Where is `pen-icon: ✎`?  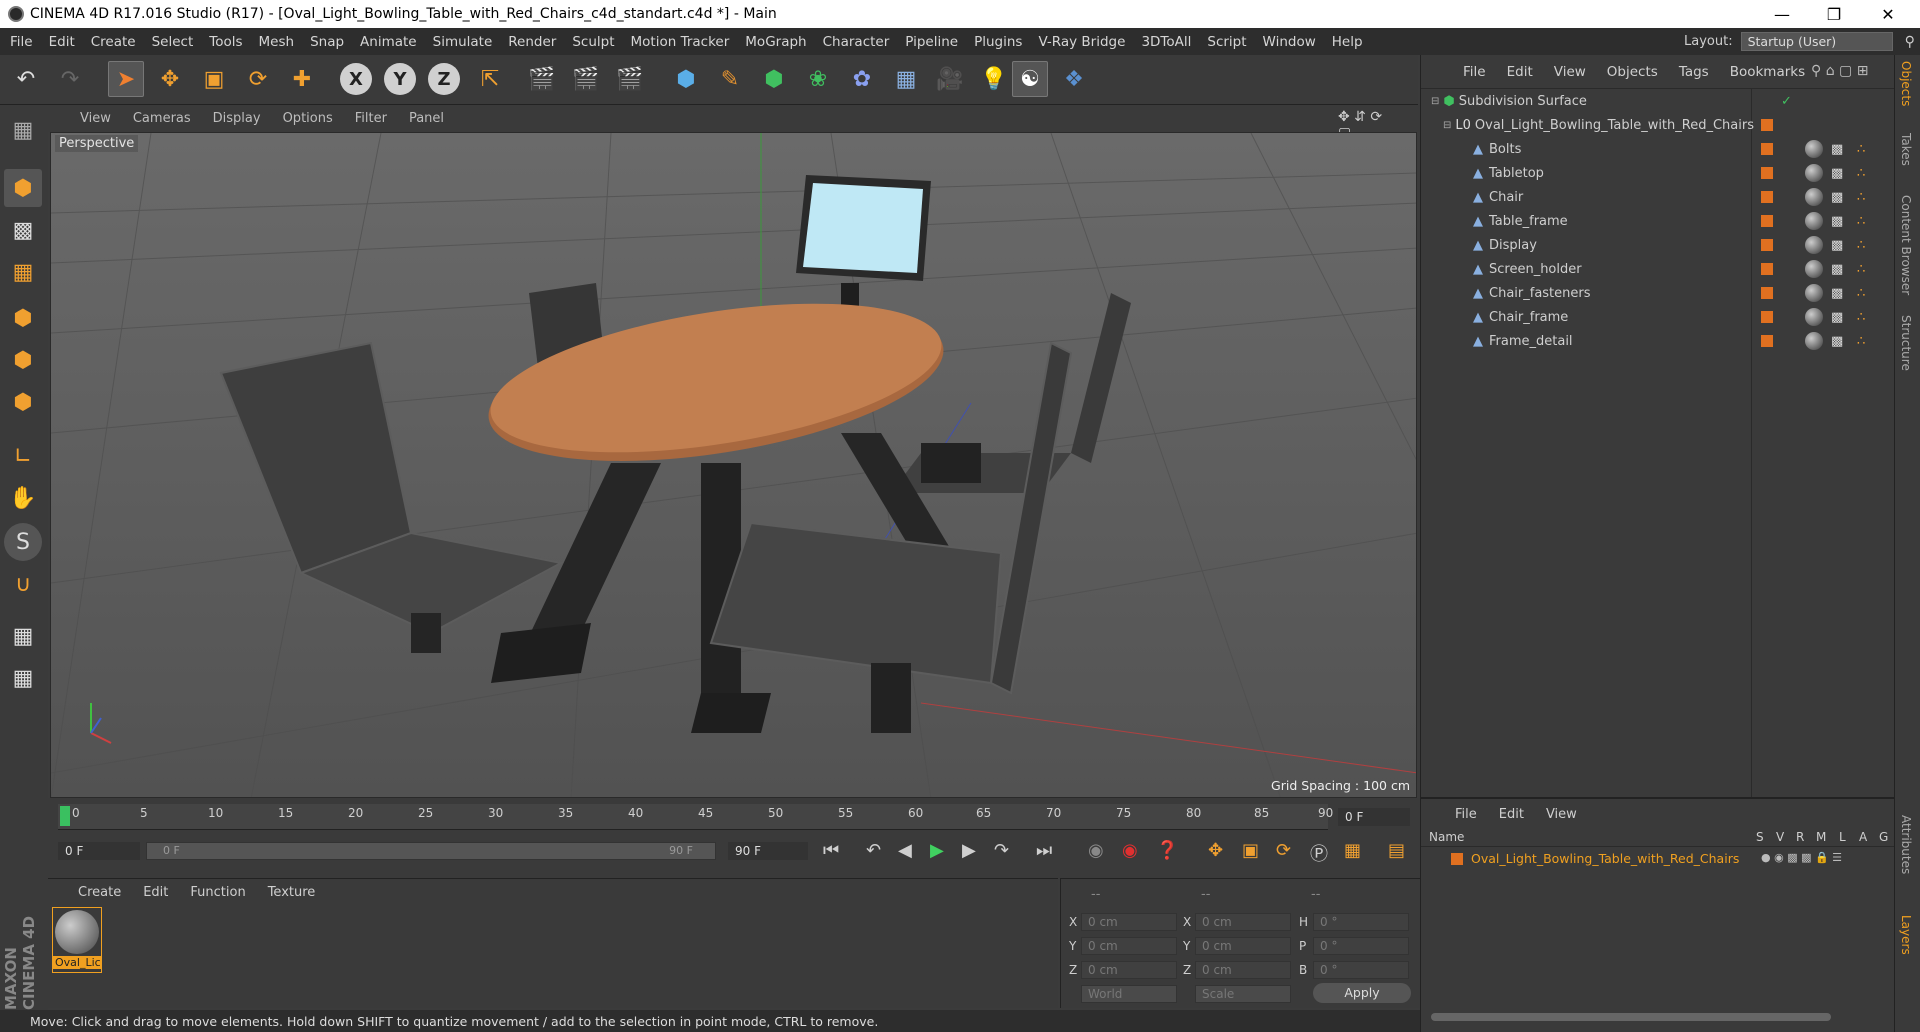 pen-icon: ✎ is located at coordinates (730, 79).